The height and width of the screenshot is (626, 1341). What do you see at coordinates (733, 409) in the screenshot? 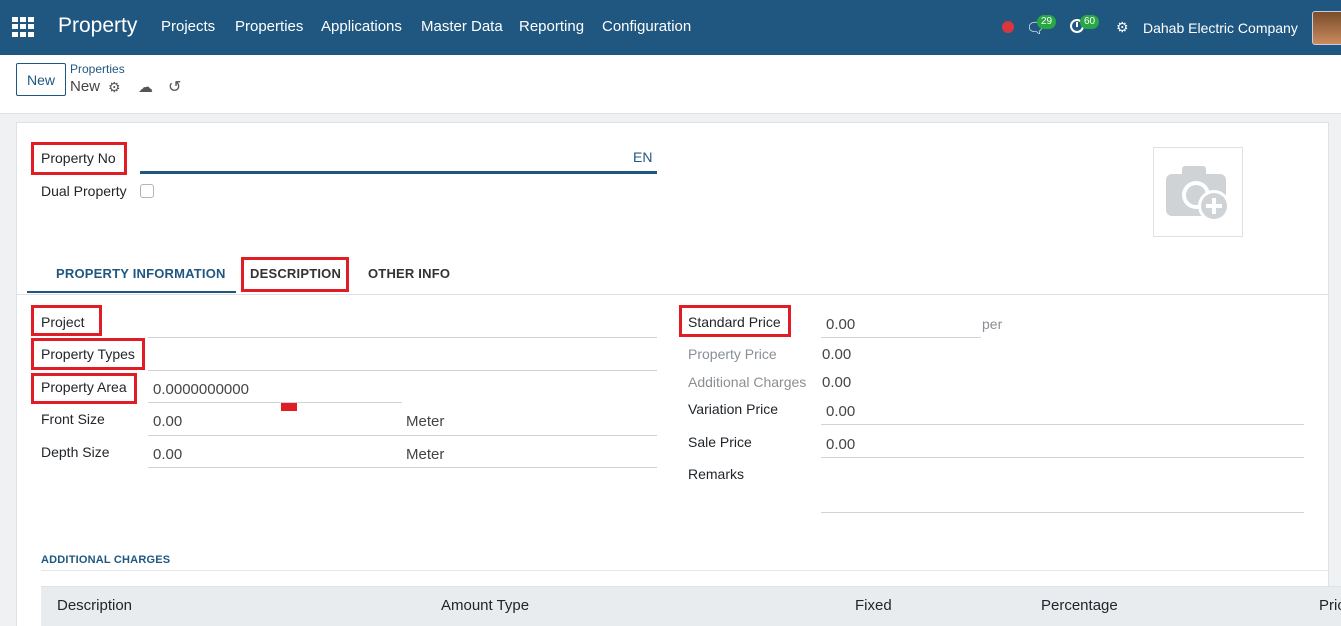
I see `variation-price-label: Variation Price` at bounding box center [733, 409].